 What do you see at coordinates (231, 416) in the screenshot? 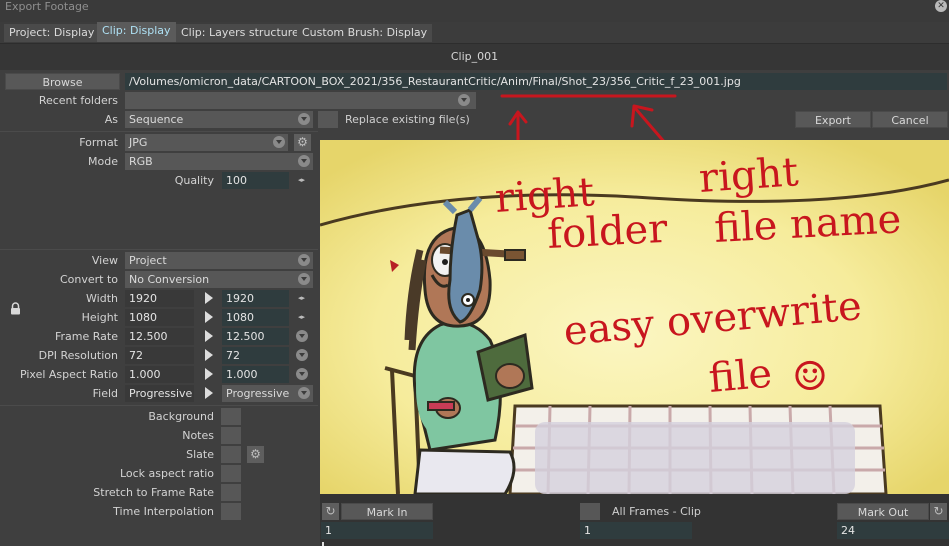
I see `background-checkbox` at bounding box center [231, 416].